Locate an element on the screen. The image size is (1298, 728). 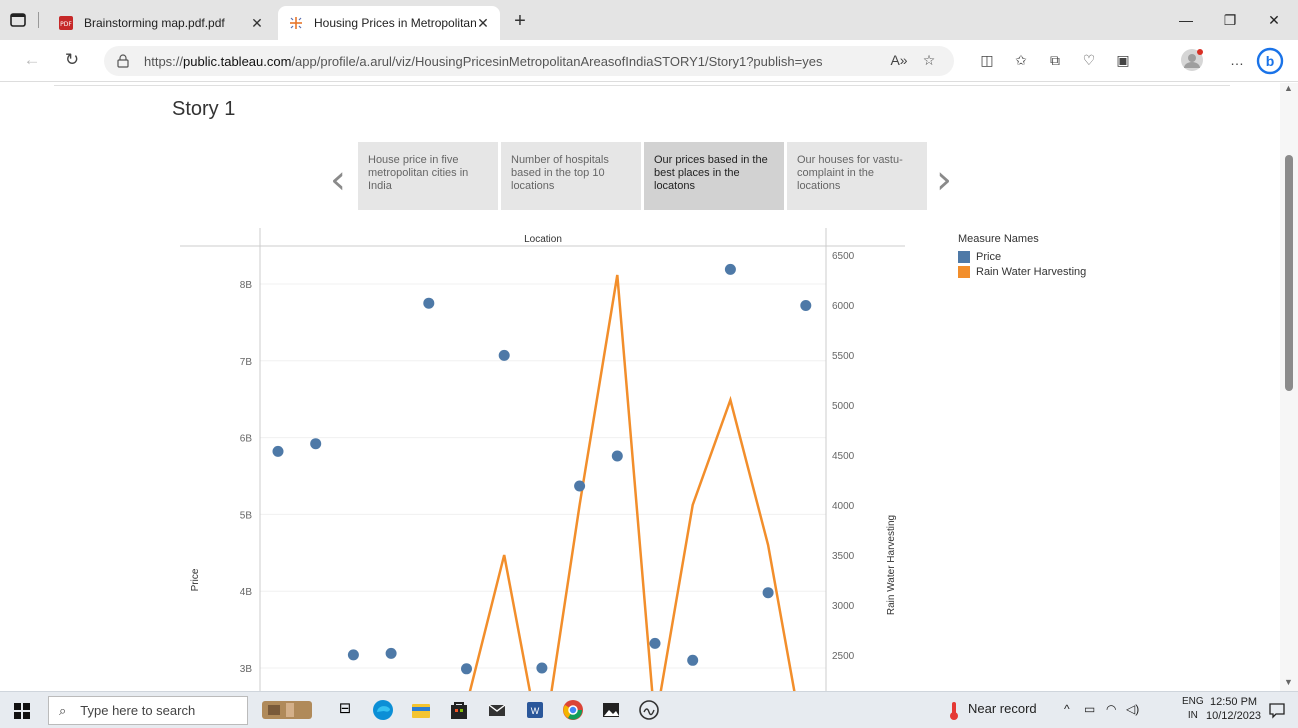
windows-start-icon is located at coordinates (22, 711).